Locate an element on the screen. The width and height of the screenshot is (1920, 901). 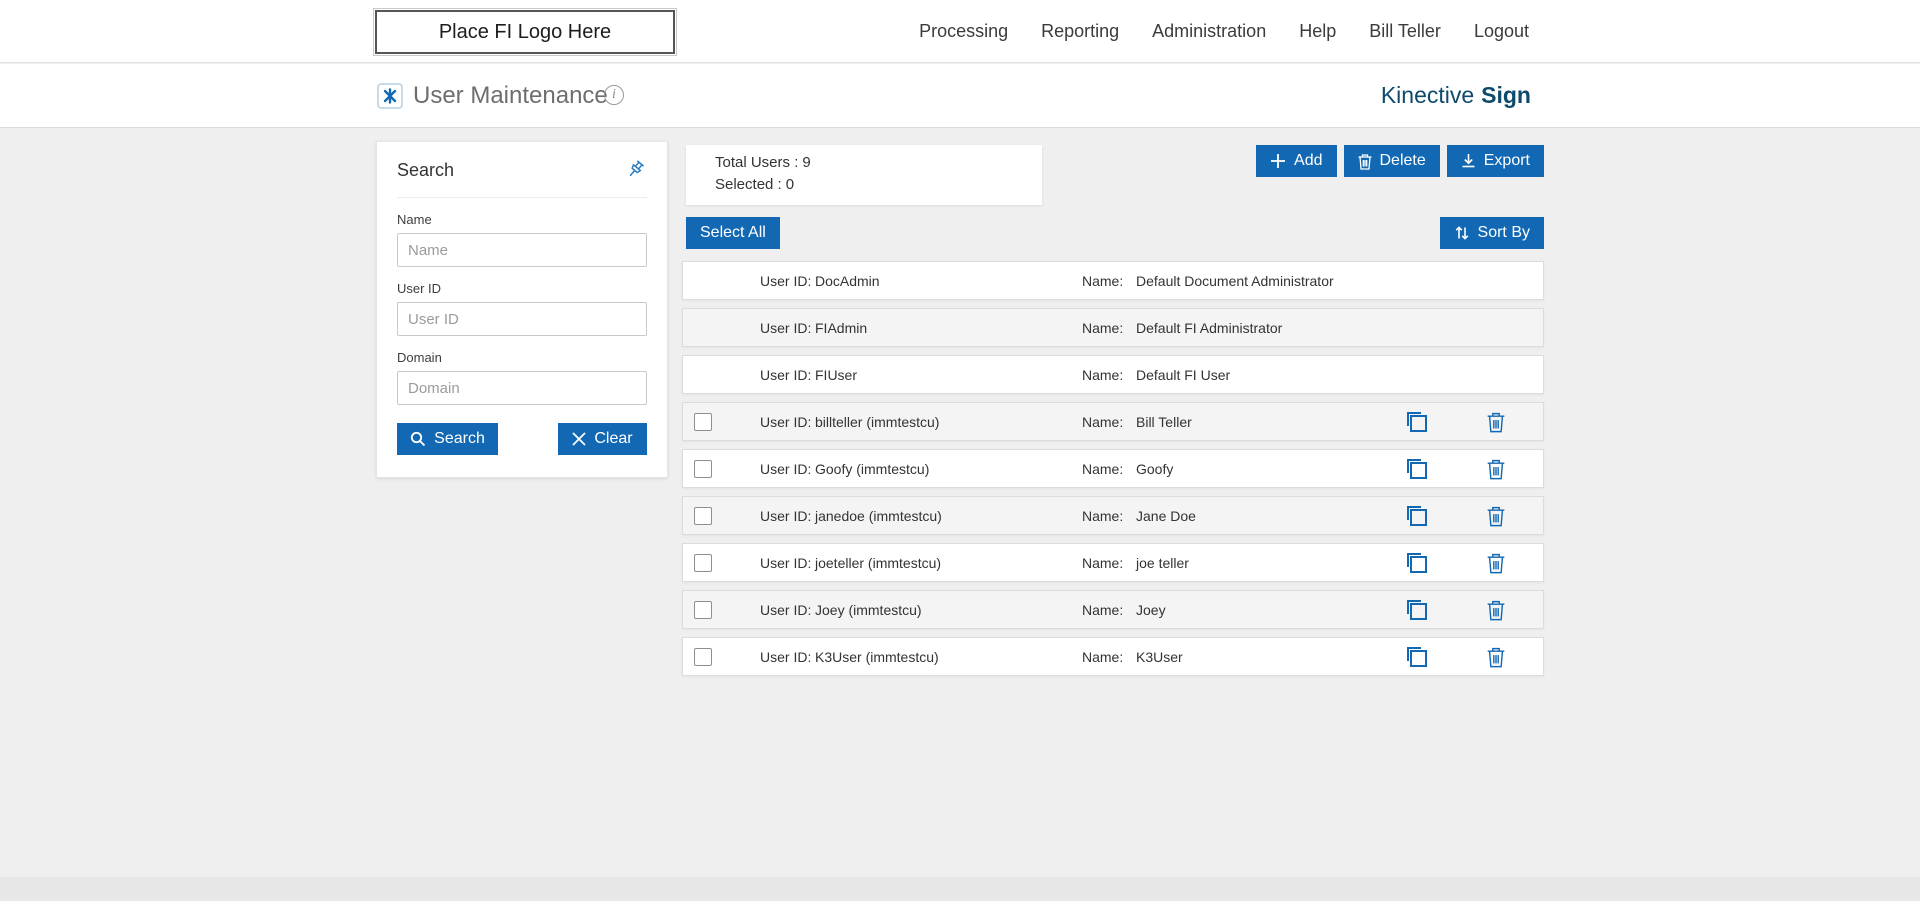
search-panel-divider is located at coordinates (522, 197).